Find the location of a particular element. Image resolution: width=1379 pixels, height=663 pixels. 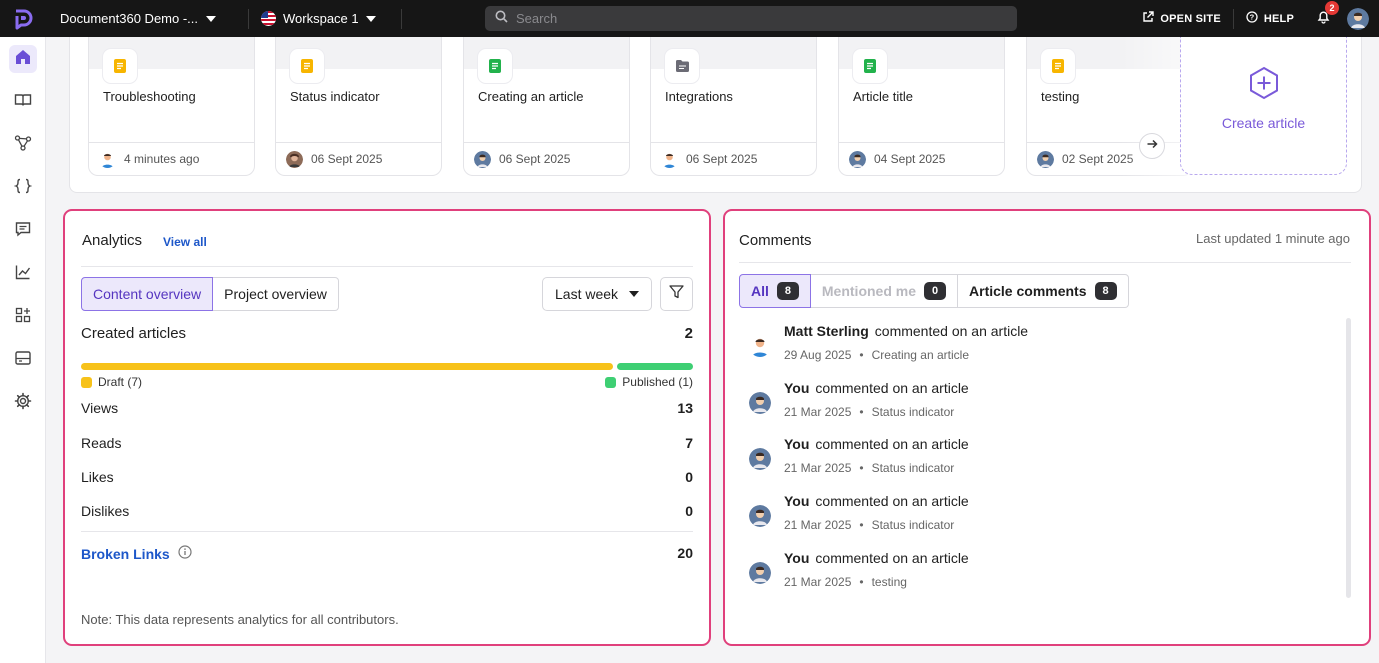

user-avatar is located at coordinates (1358, 18).